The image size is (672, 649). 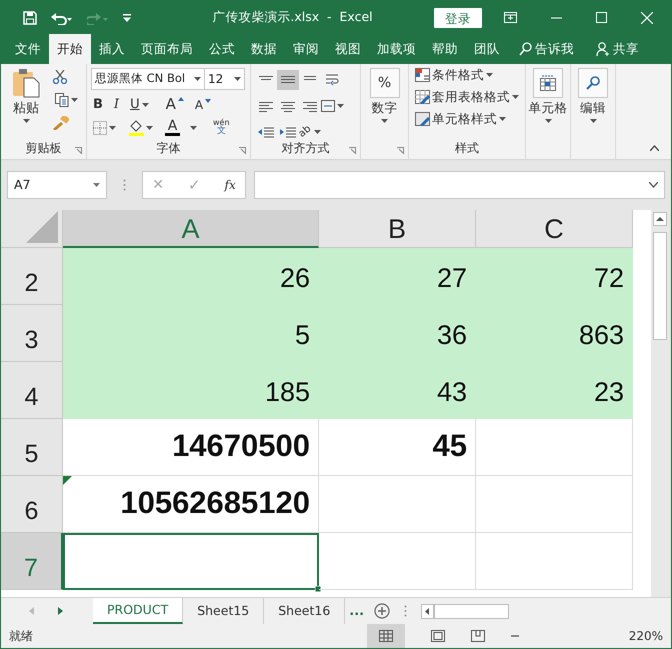 What do you see at coordinates (546, 49) in the screenshot?
I see `tell-me-button: 告诉我` at bounding box center [546, 49].